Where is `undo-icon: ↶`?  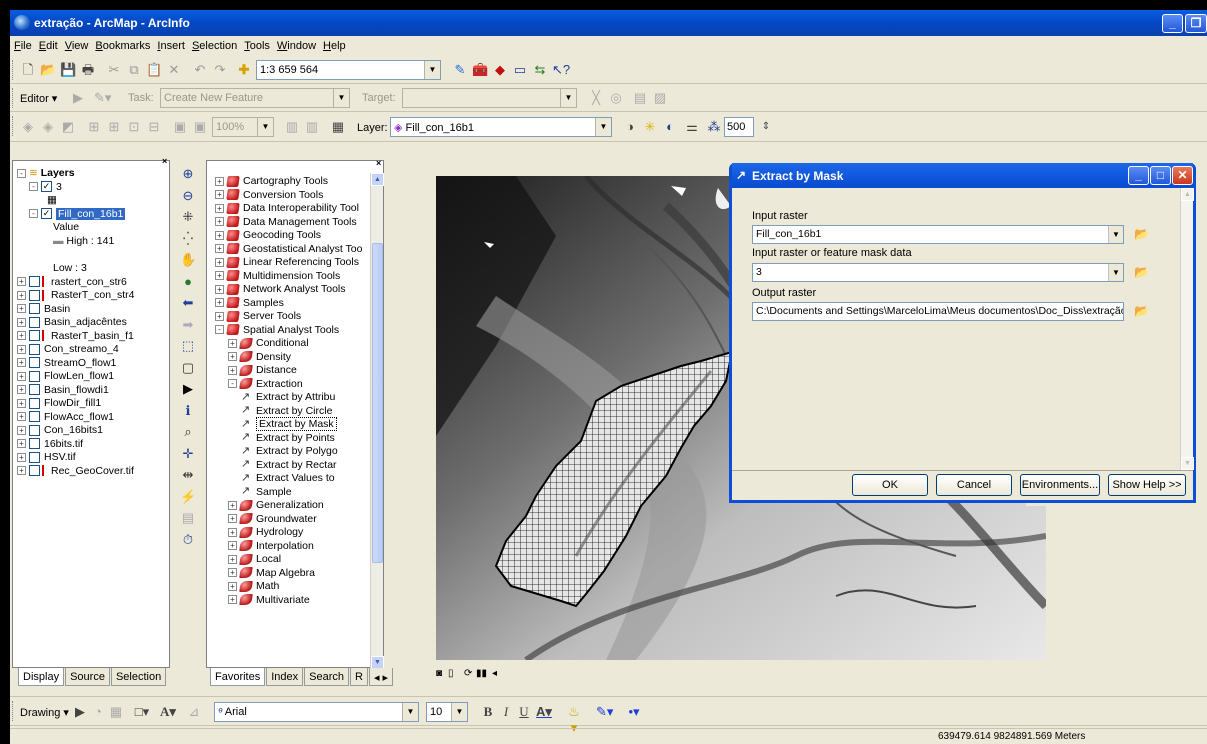
undo-icon: ↶ is located at coordinates (200, 70).